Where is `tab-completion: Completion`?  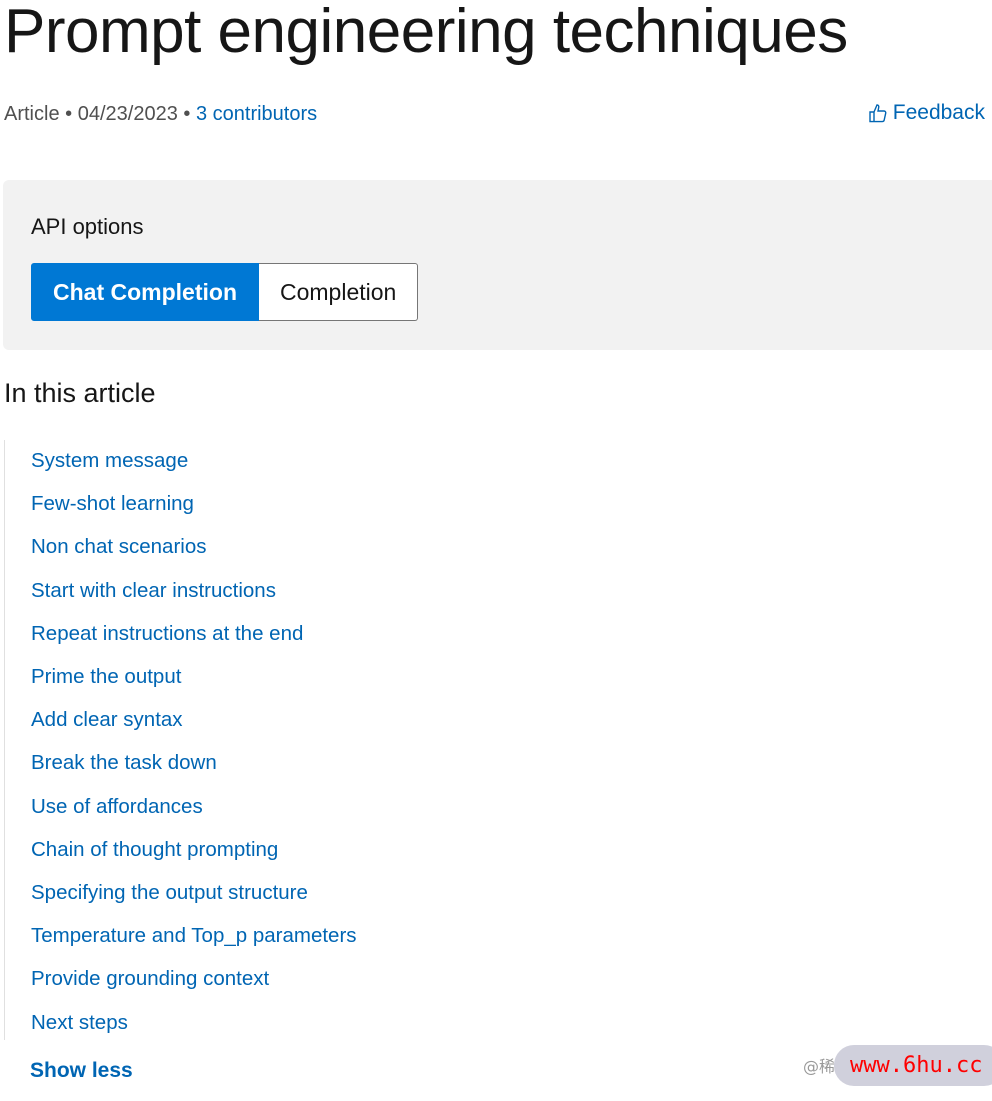 tab-completion: Completion is located at coordinates (339, 292).